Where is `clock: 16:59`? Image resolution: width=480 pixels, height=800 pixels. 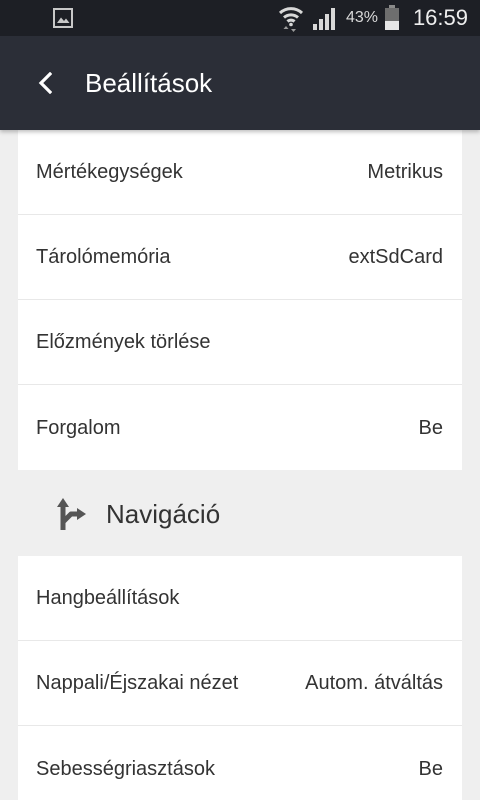
clock: 16:59 is located at coordinates (440, 17).